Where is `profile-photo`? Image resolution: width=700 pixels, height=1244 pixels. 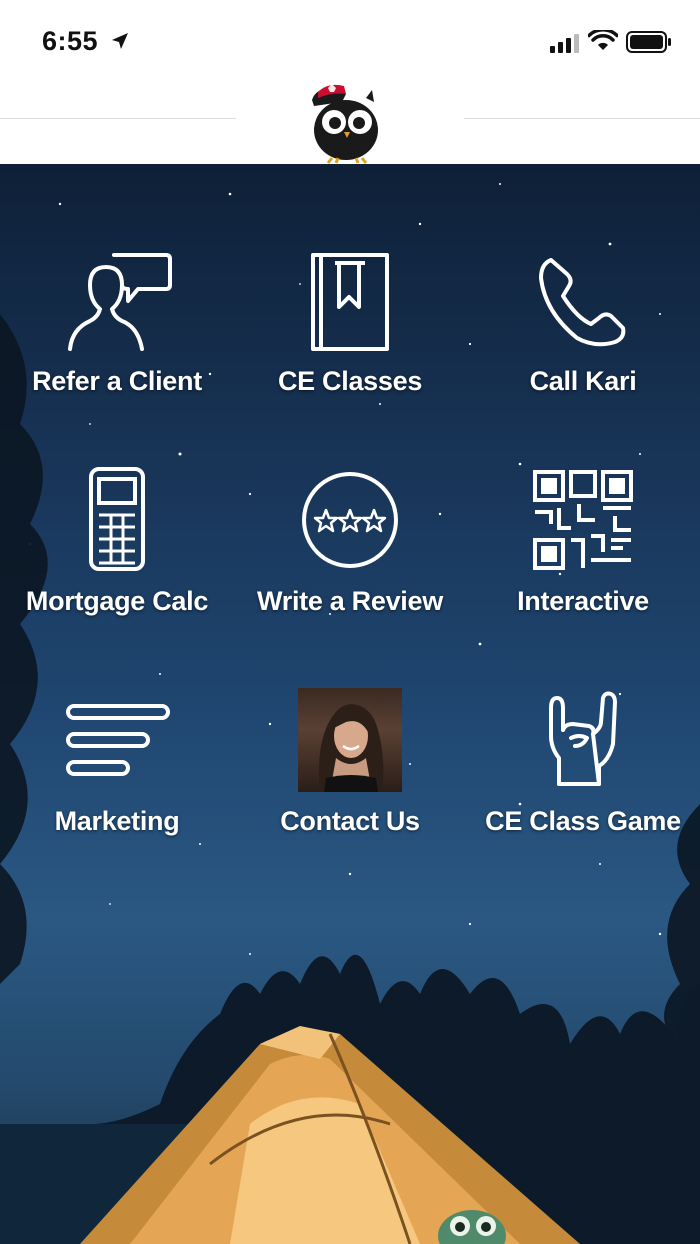
profile-photo is located at coordinates (350, 740).